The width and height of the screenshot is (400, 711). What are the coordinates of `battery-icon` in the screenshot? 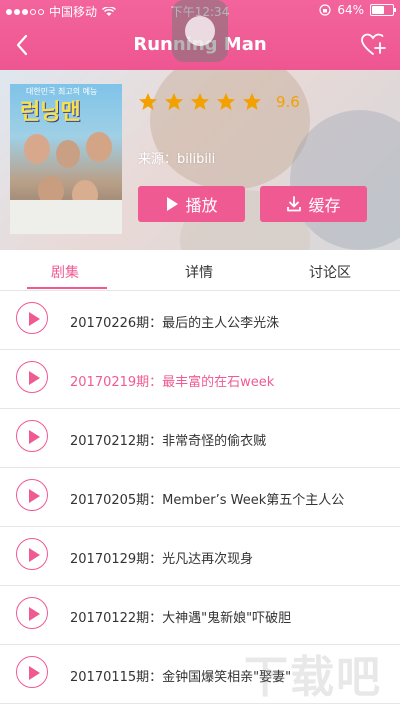 It's located at (383, 10).